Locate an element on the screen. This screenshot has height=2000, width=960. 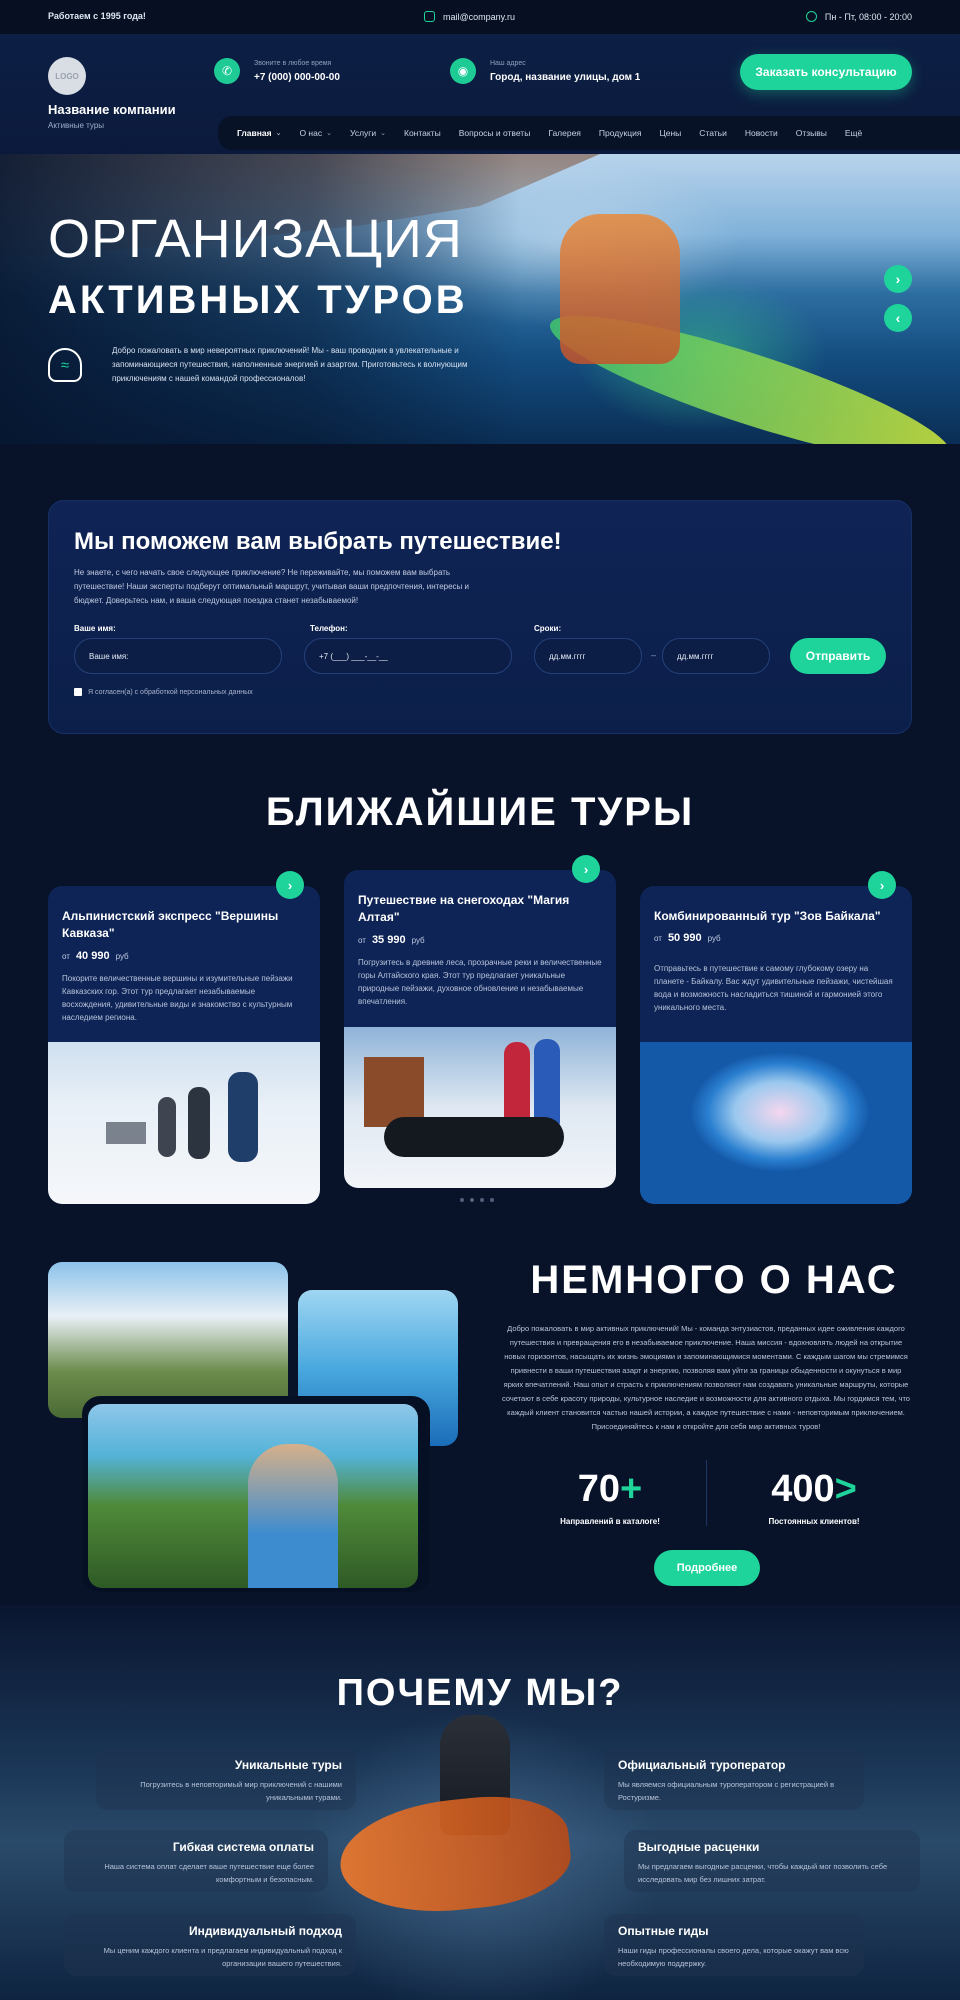
nav-item: Продукция is located at coordinates (620, 133).